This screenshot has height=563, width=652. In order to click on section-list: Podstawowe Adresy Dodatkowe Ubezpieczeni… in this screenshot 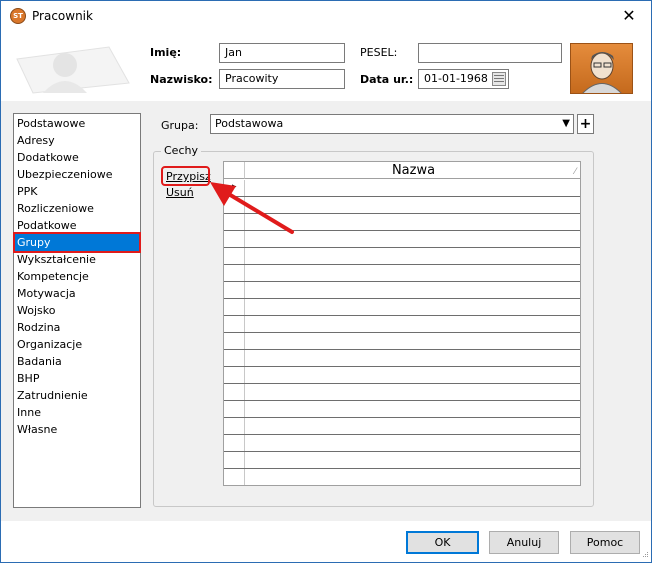, I will do `click(77, 310)`.